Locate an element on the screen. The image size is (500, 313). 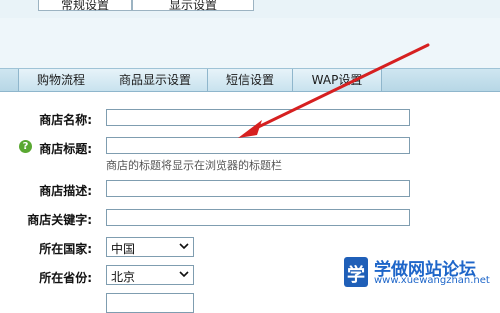
watermark-logo: 学 is located at coordinates (356, 272).